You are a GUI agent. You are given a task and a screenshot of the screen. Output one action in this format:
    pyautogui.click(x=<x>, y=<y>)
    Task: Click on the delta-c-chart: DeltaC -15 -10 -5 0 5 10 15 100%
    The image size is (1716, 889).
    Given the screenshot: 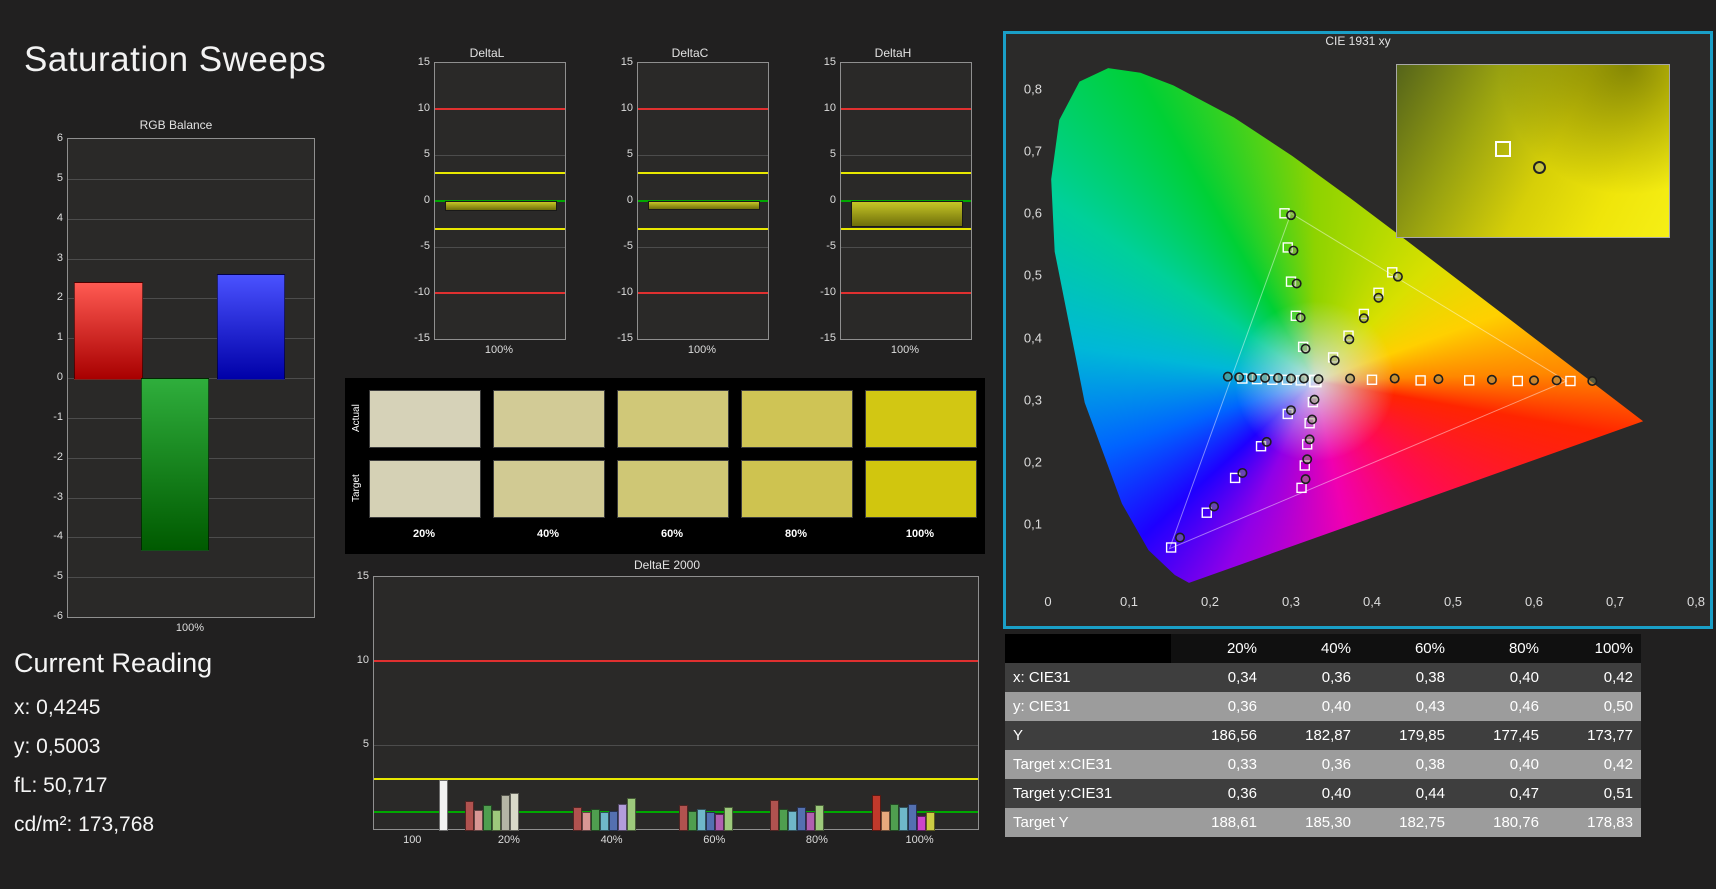 What is the action you would take?
    pyautogui.click(x=690, y=208)
    